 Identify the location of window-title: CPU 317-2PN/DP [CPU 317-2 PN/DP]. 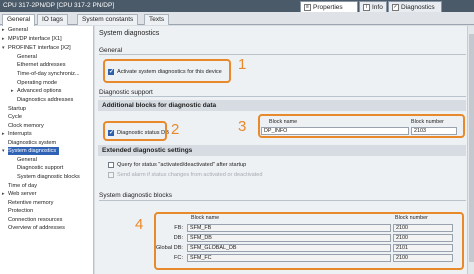
(59, 5).